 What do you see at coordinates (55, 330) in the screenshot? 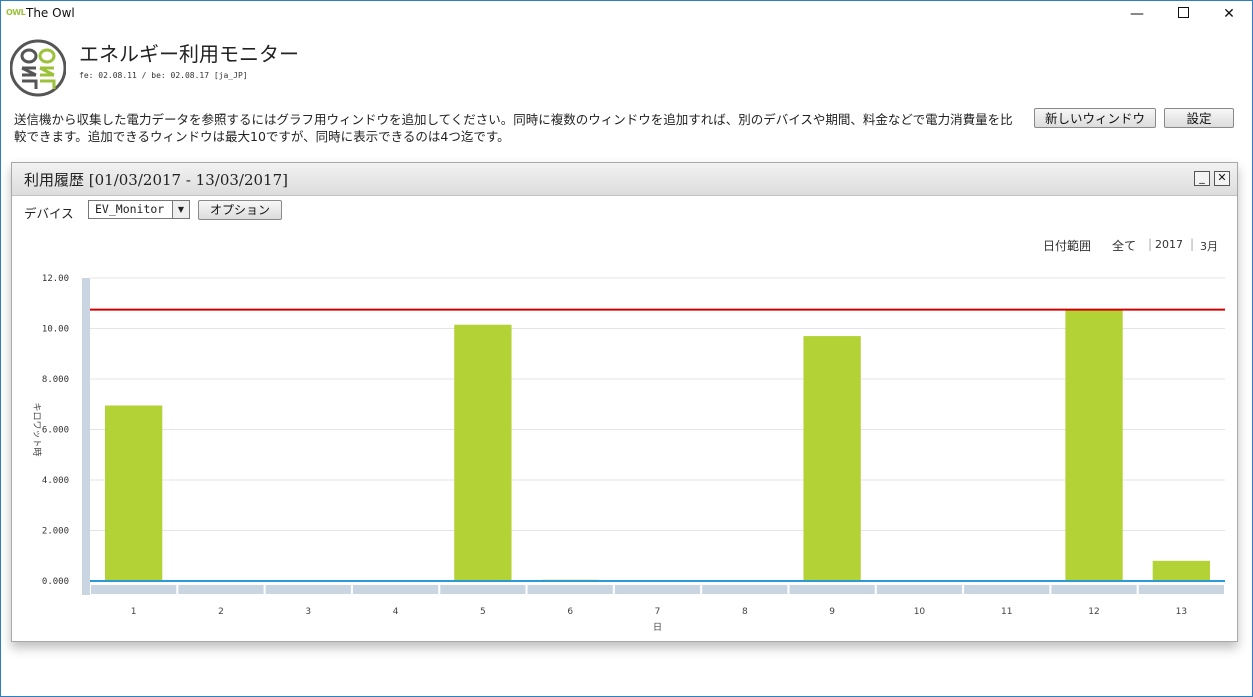
I see `y-tick-label: 10.00` at bounding box center [55, 330].